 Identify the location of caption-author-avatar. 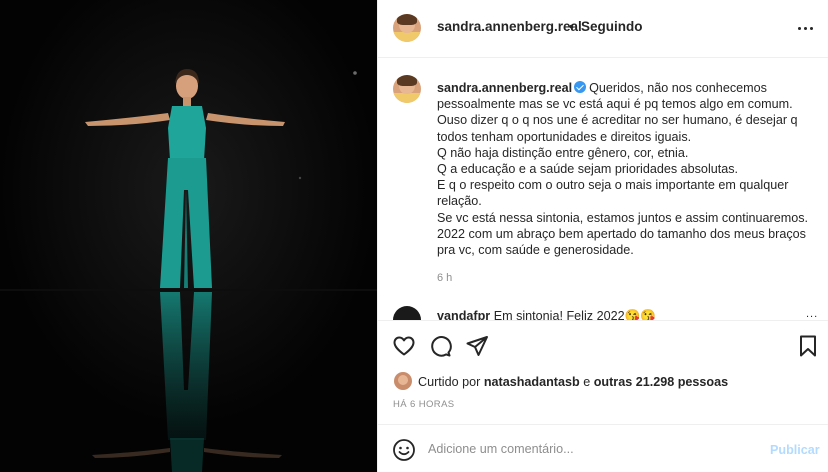
(407, 89).